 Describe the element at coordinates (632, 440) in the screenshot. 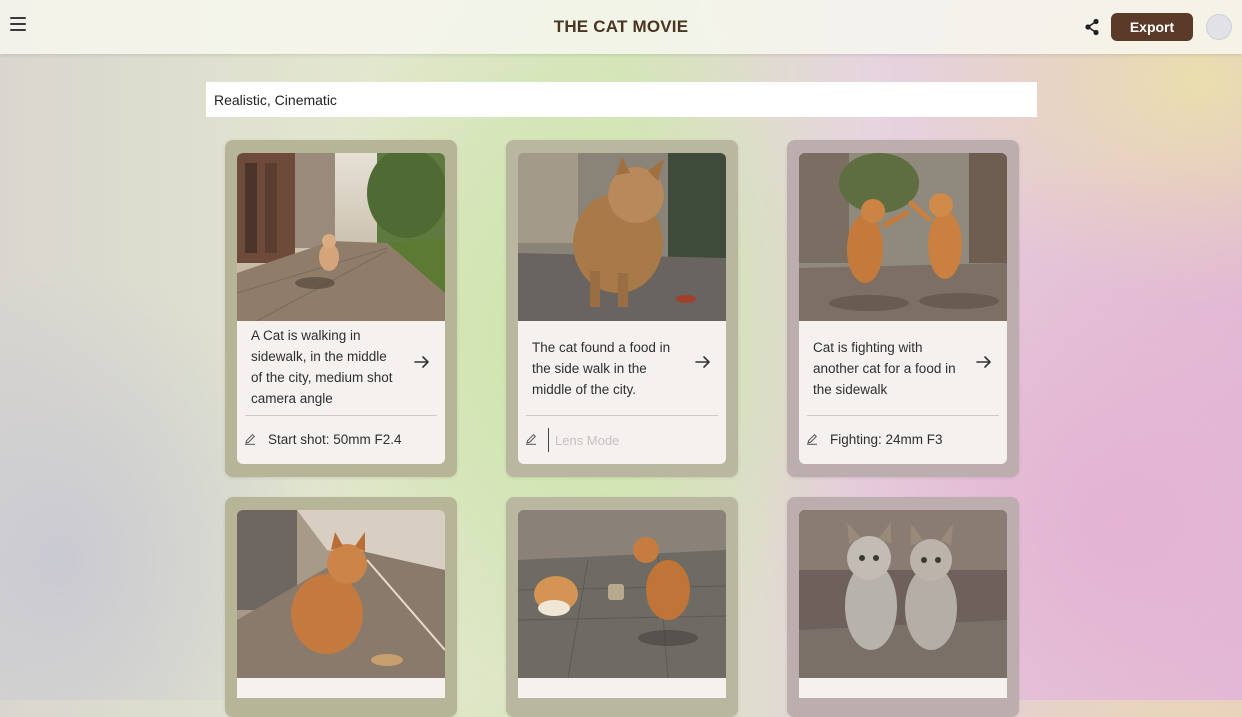

I see `lens-mode-input` at that location.